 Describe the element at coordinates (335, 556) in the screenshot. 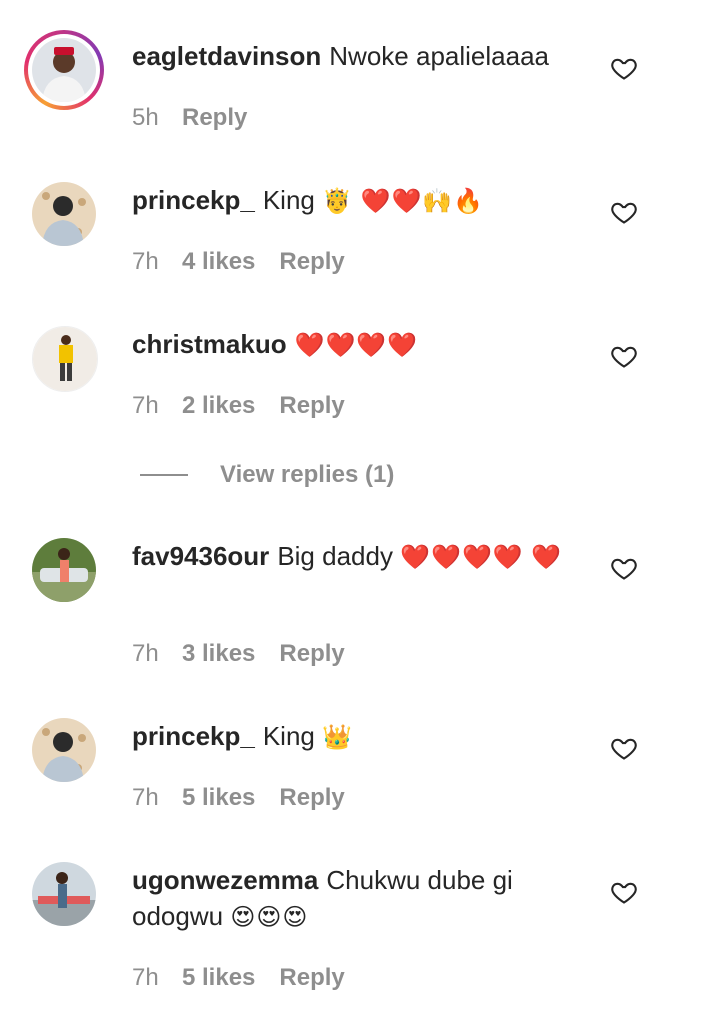

I see `comment-body: Big daddy` at that location.